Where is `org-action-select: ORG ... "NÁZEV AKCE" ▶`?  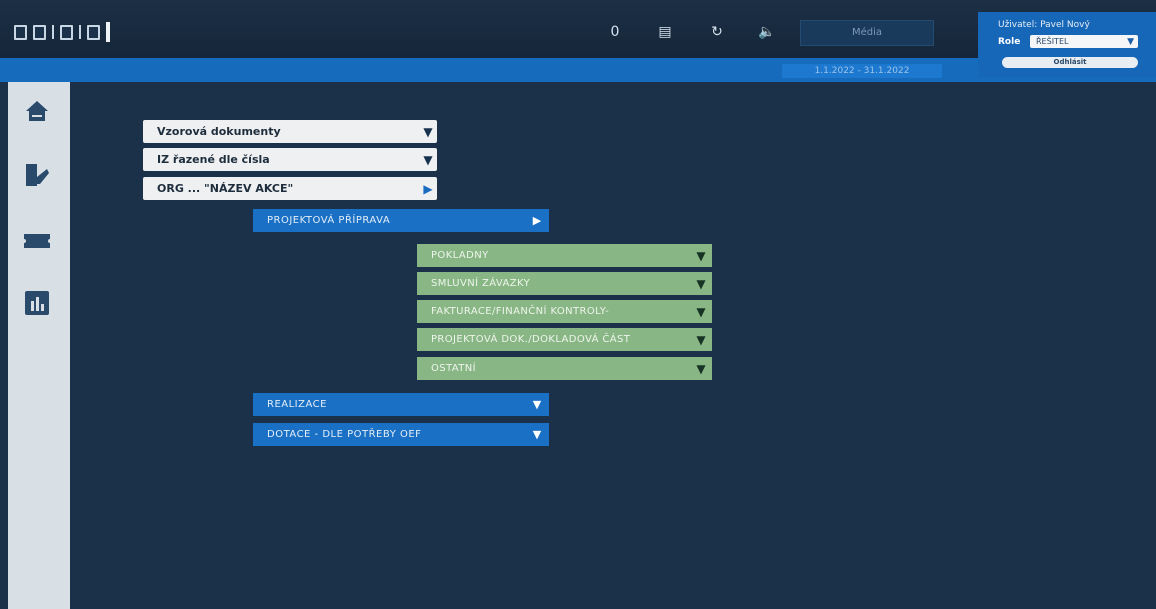
org-action-select: ORG ... "NÁZEV AKCE" ▶ is located at coordinates (290, 188).